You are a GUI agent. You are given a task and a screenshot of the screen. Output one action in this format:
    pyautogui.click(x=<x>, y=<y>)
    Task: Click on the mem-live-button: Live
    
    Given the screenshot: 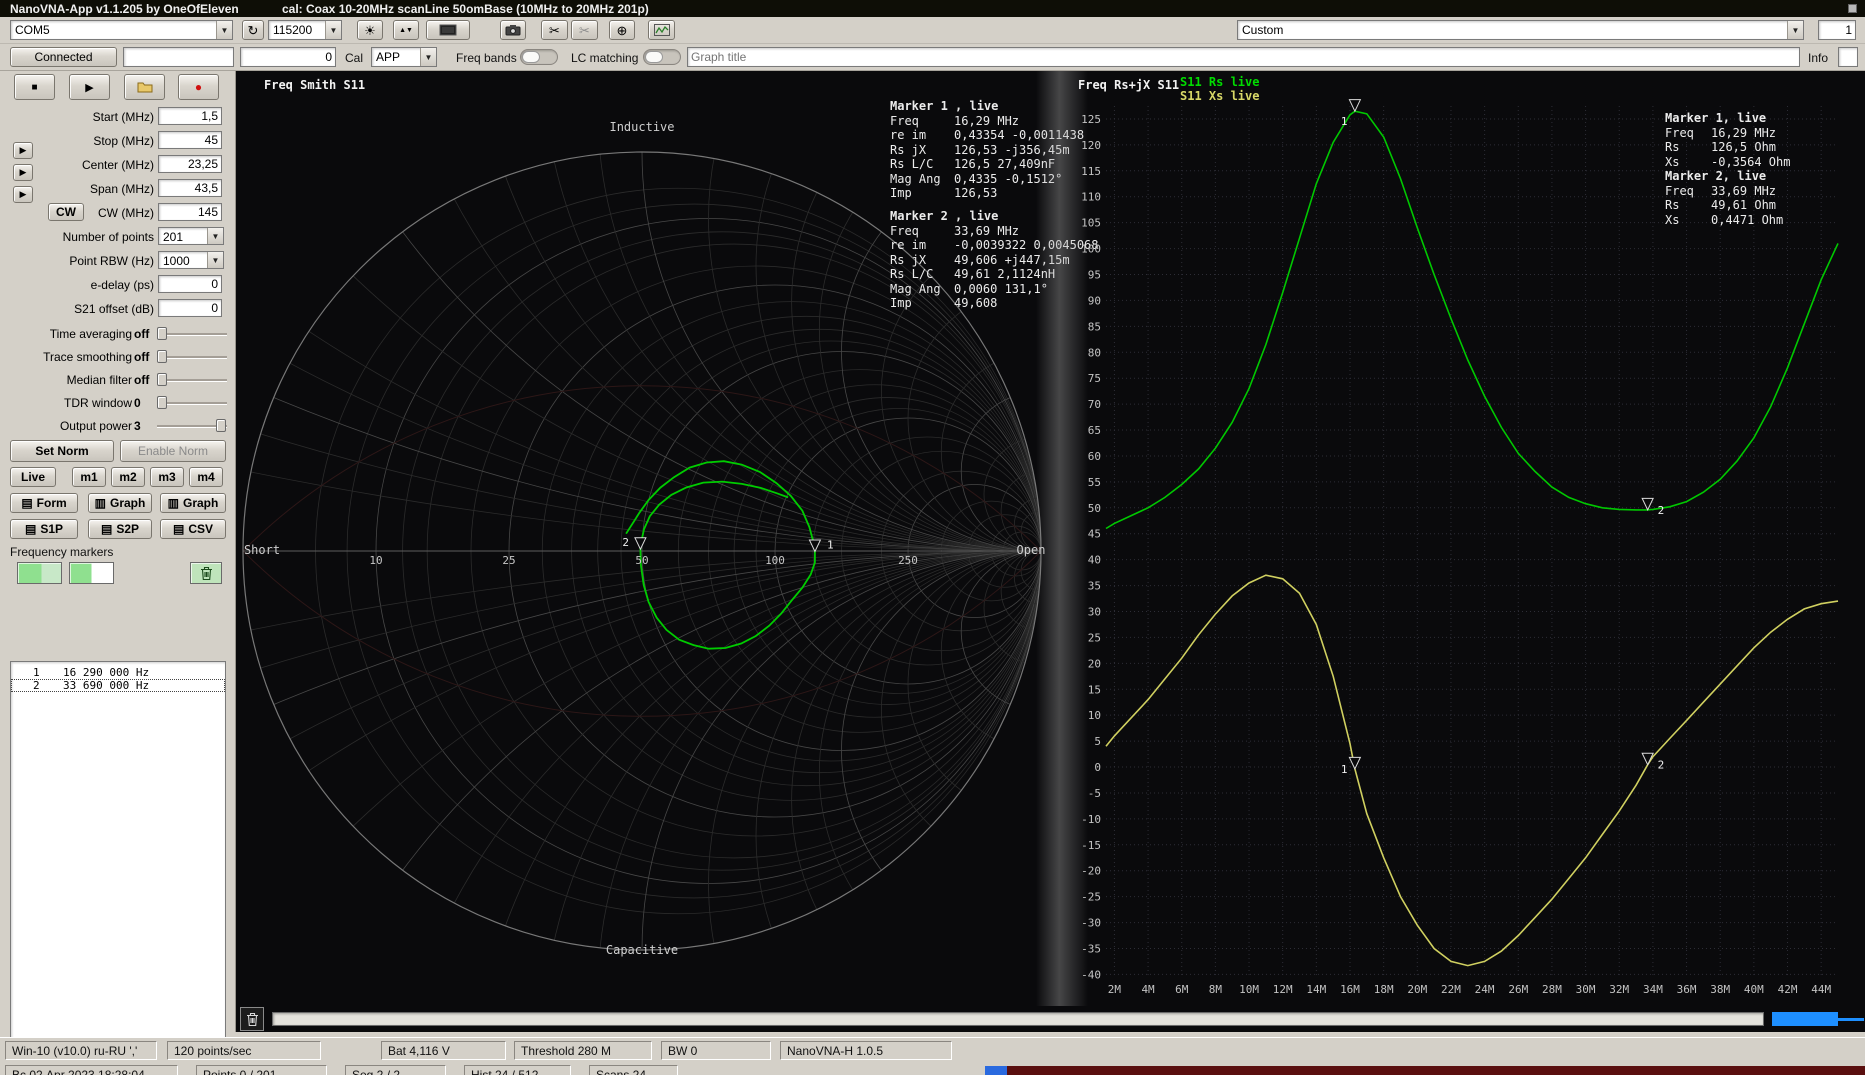 What is the action you would take?
    pyautogui.click(x=33, y=477)
    